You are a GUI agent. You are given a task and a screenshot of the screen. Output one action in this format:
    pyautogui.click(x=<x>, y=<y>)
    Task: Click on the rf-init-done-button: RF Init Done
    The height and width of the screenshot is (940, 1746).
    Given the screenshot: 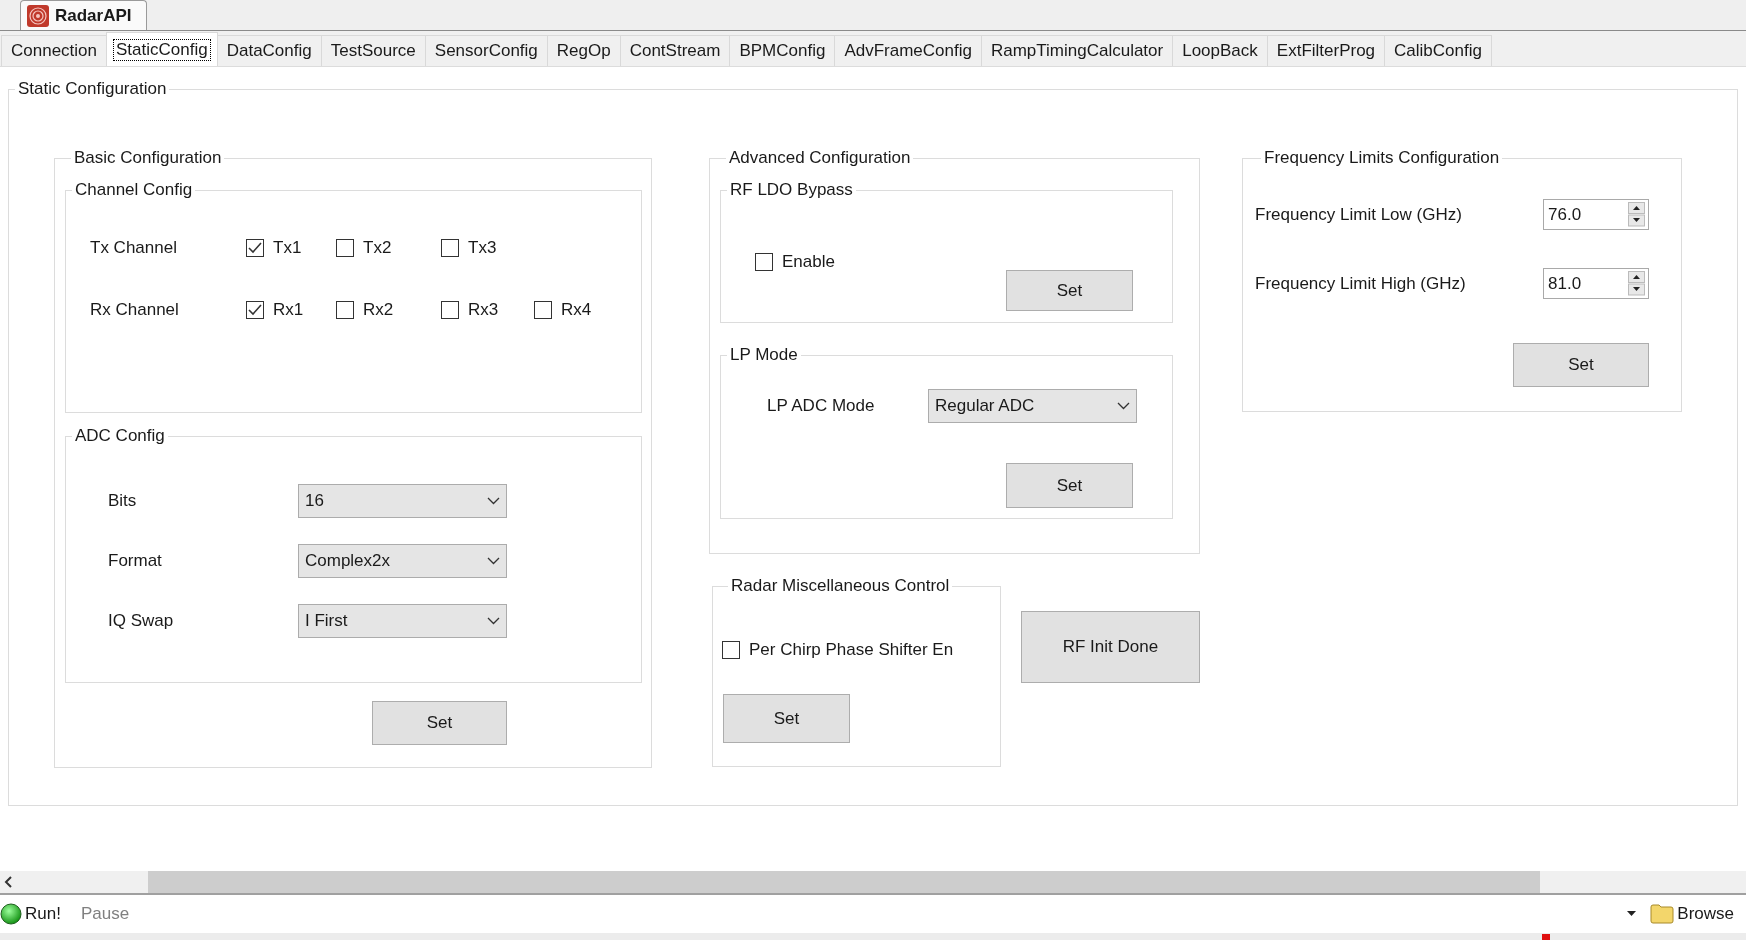 What is the action you would take?
    pyautogui.click(x=1110, y=647)
    